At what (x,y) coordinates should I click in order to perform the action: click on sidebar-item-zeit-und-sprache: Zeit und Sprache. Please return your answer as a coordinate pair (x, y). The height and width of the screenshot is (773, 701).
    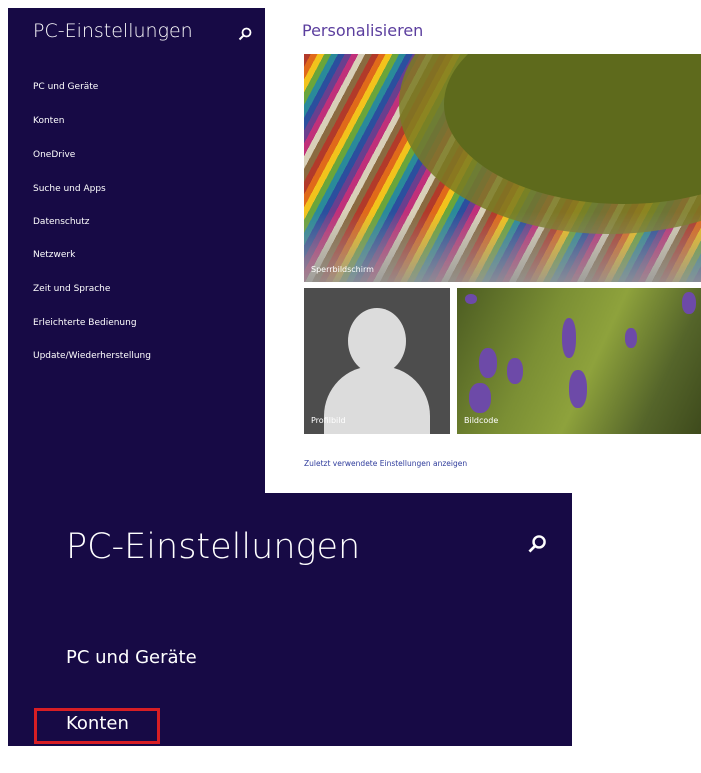
    Looking at the image, I should click on (71, 289).